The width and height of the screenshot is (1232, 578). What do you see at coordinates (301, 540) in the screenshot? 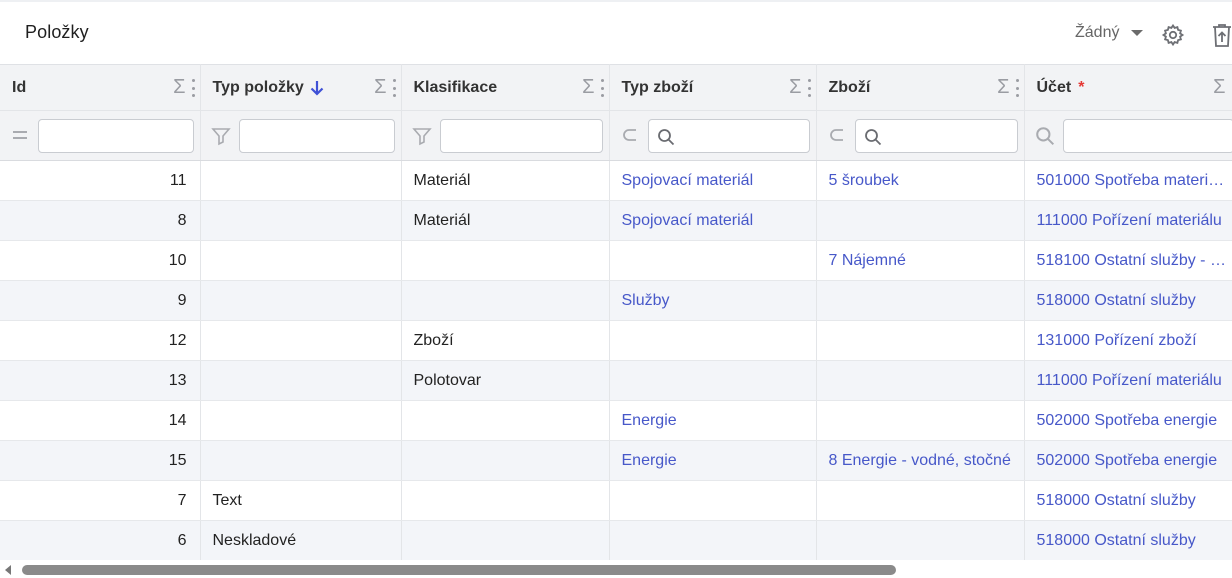
I see `table-cell: Neskladové` at bounding box center [301, 540].